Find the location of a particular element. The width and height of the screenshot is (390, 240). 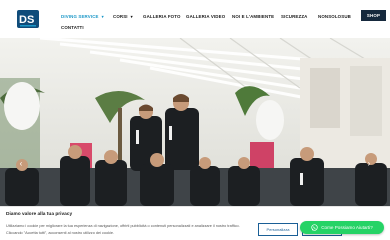

customize-button: Personalizza is located at coordinates (278, 229).